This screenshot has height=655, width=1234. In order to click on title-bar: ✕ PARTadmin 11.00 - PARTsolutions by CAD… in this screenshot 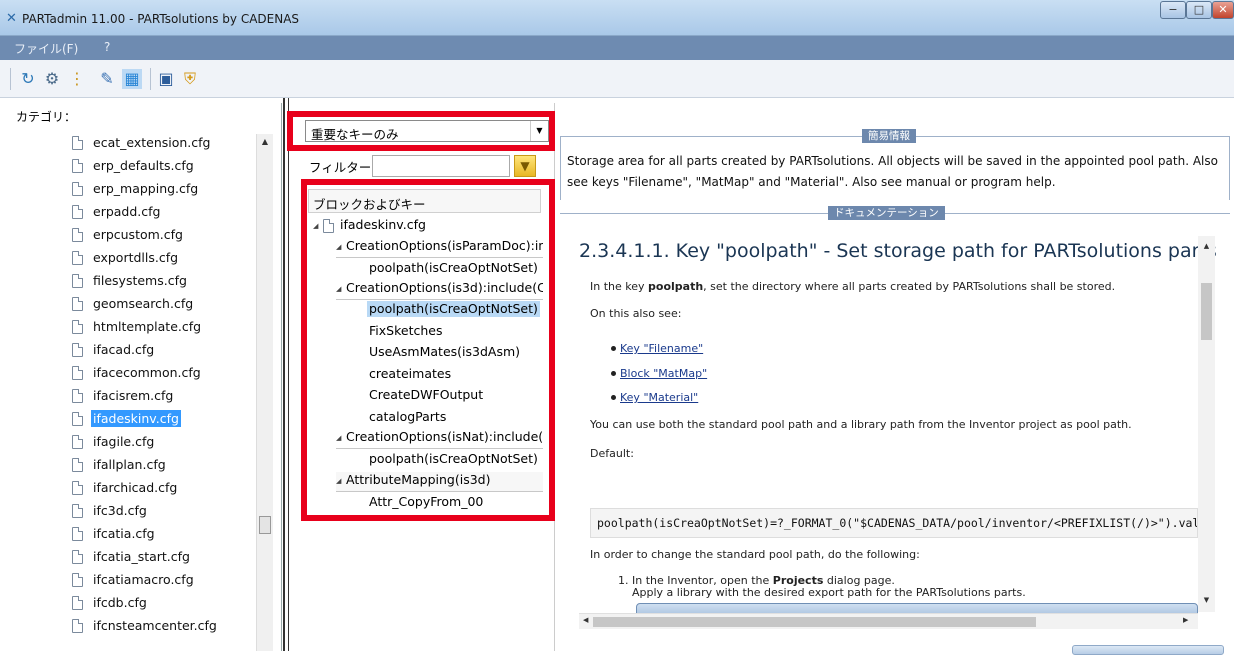, I will do `click(617, 18)`.